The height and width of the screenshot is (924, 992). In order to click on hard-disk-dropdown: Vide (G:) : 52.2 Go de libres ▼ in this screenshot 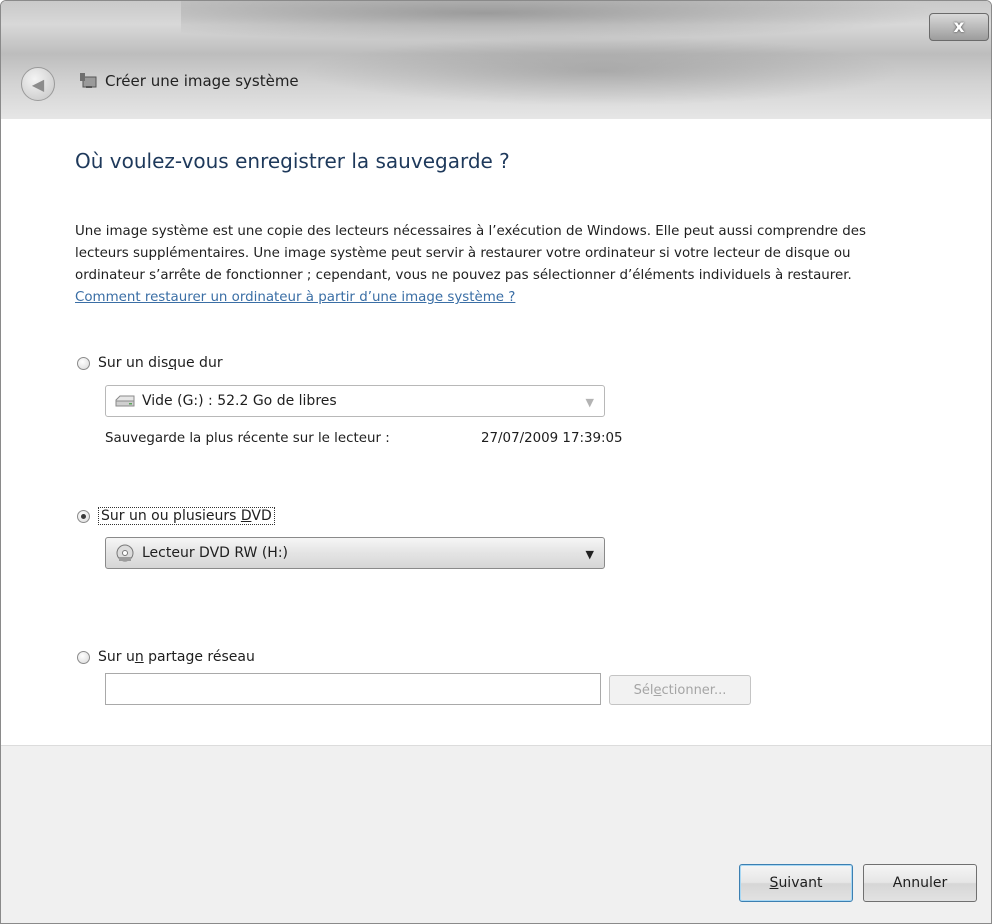, I will do `click(355, 401)`.